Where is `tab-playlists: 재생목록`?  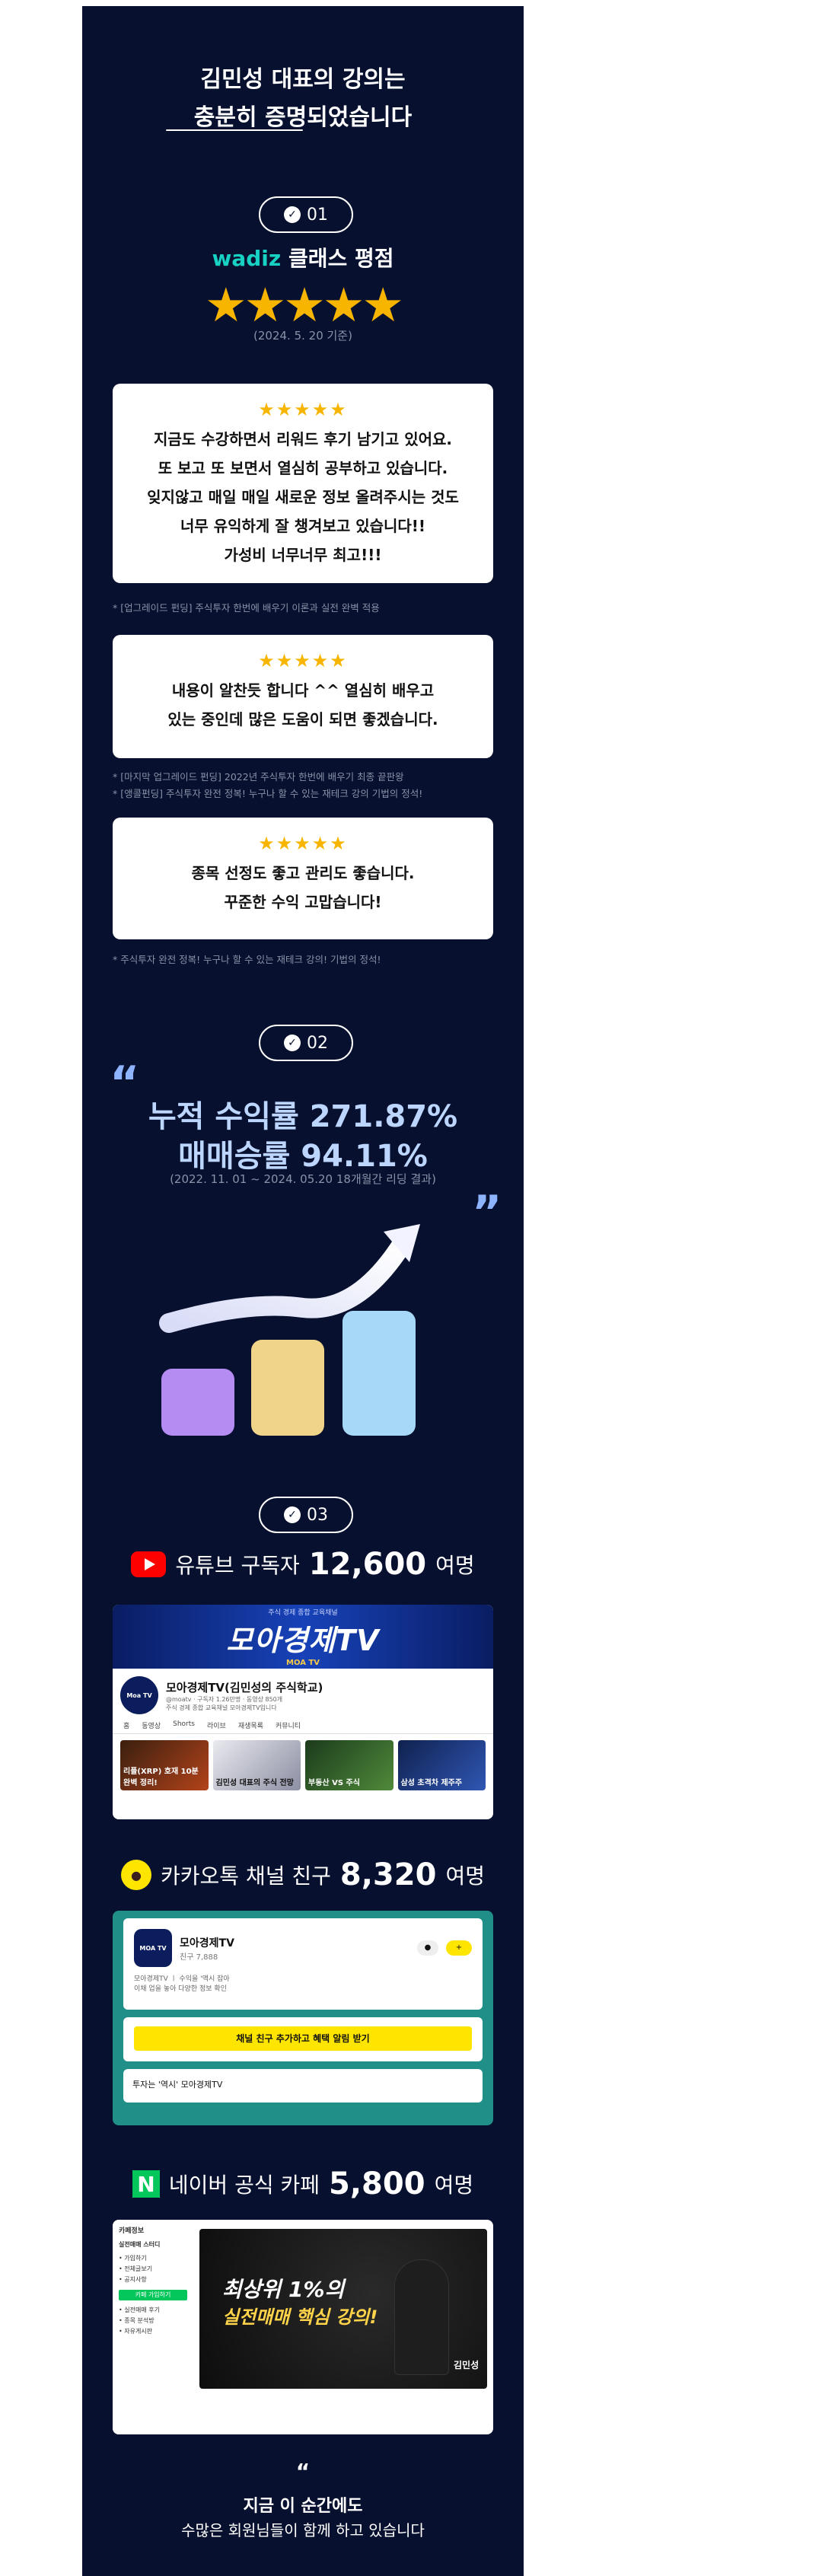
tab-playlists: 재생목록 is located at coordinates (250, 1726).